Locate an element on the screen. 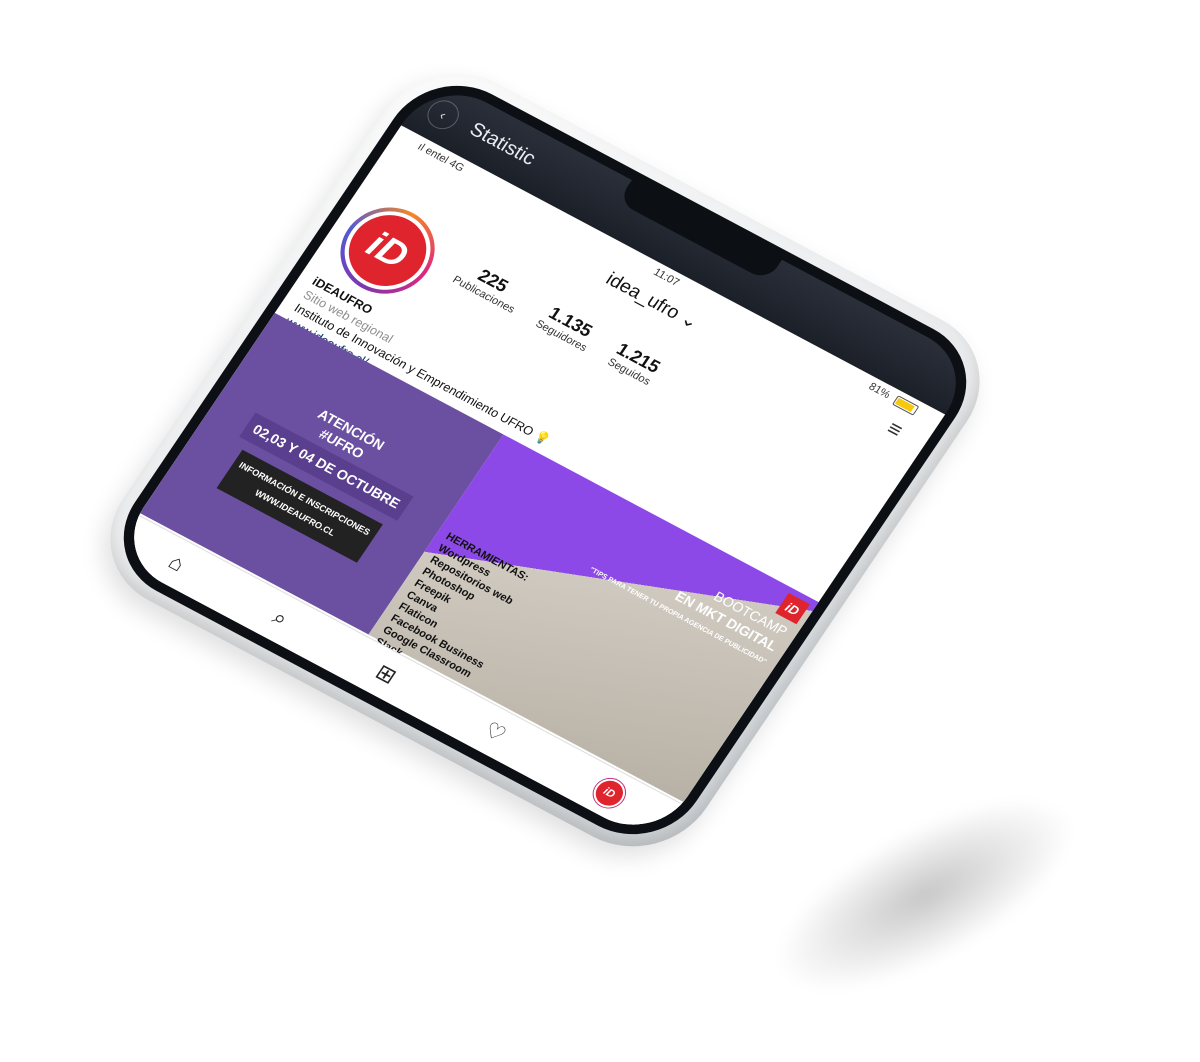  chevron-down-icon: ⌄ is located at coordinates (689, 321).